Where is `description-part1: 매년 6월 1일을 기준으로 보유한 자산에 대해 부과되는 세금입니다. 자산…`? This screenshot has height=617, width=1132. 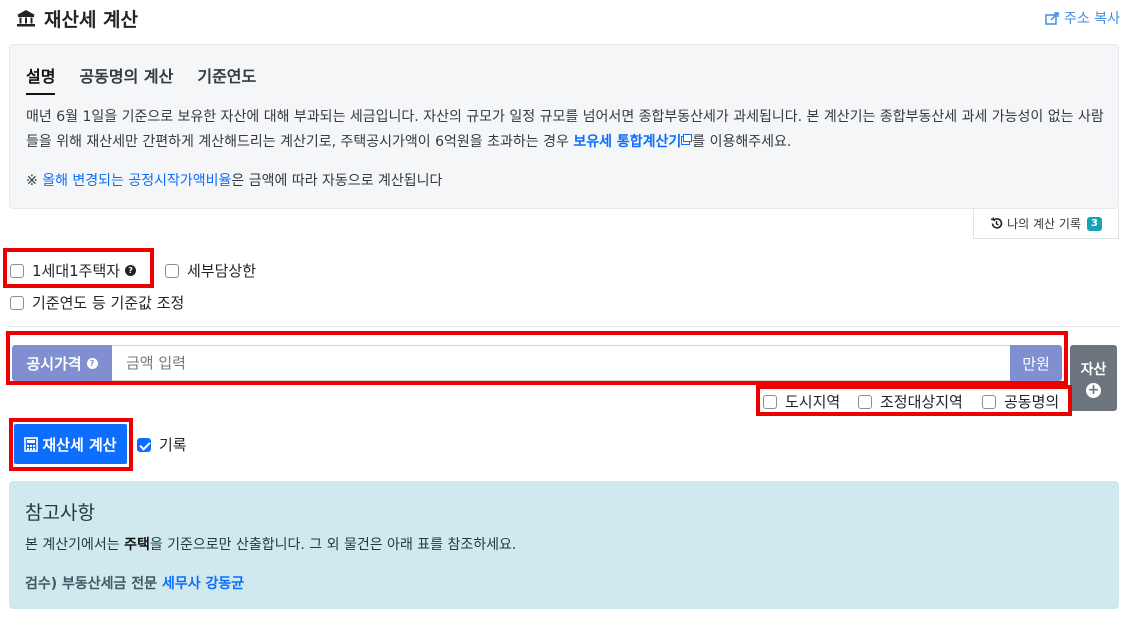
description-part1: 매년 6월 1일을 기준으로 보유한 자산에 대해 부과되는 세금입니다. 자산… is located at coordinates (565, 129).